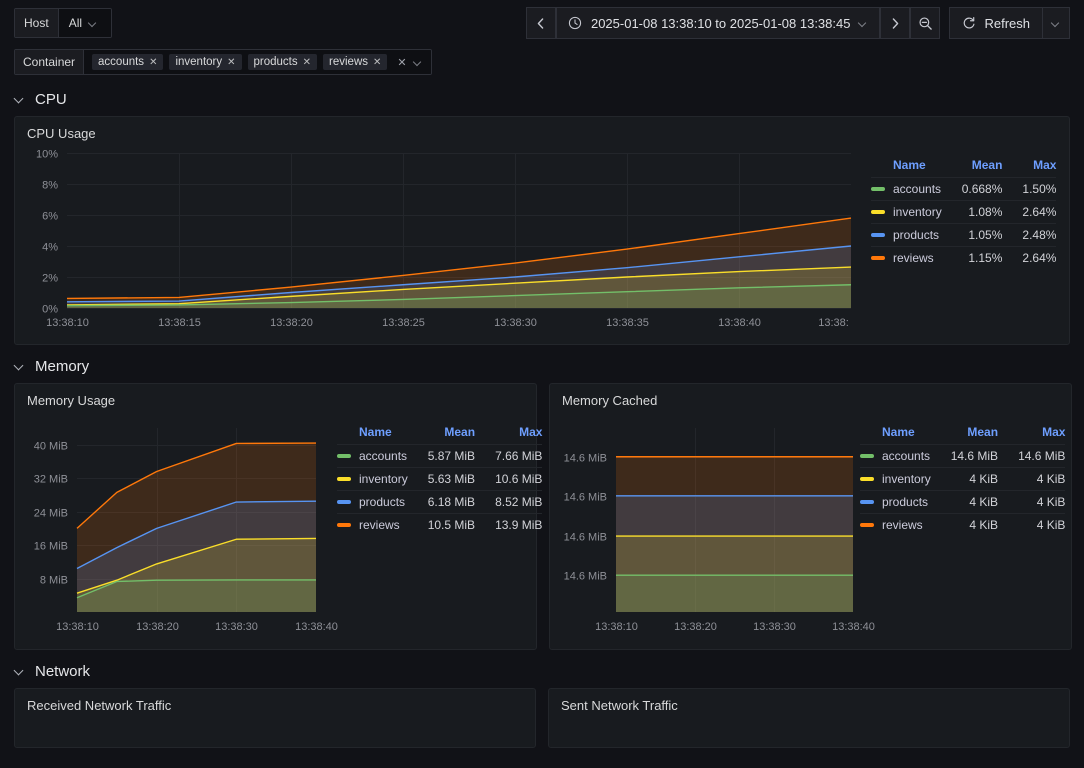 Image resolution: width=1084 pixels, height=768 pixels. I want to click on time-shift-back-button, so click(540, 23).